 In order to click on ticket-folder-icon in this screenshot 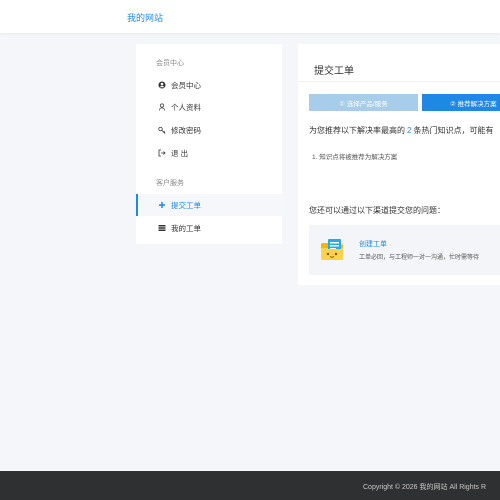, I will do `click(333, 250)`.